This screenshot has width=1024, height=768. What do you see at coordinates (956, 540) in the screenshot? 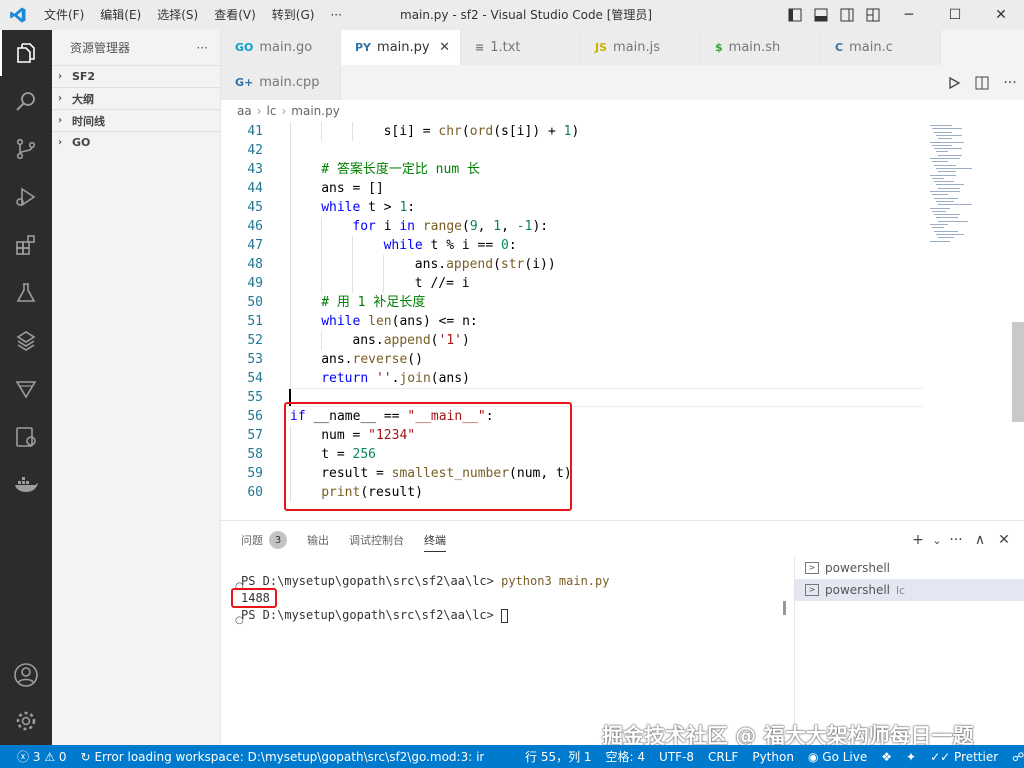
I see `panel-more-button: ···` at bounding box center [956, 540].